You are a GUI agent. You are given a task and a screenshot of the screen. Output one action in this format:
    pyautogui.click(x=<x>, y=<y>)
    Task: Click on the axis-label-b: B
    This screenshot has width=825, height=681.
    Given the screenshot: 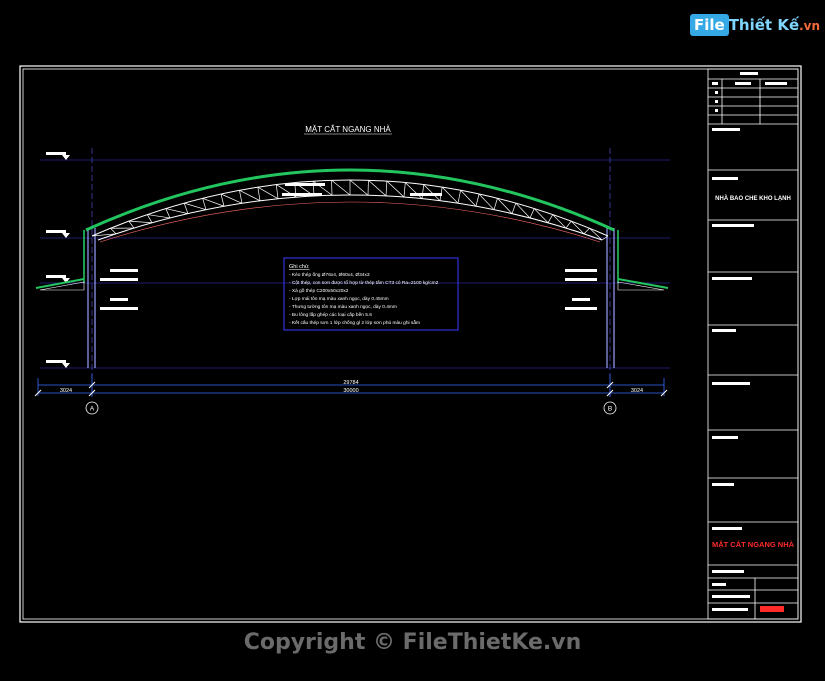 What is the action you would take?
    pyautogui.click(x=610, y=409)
    